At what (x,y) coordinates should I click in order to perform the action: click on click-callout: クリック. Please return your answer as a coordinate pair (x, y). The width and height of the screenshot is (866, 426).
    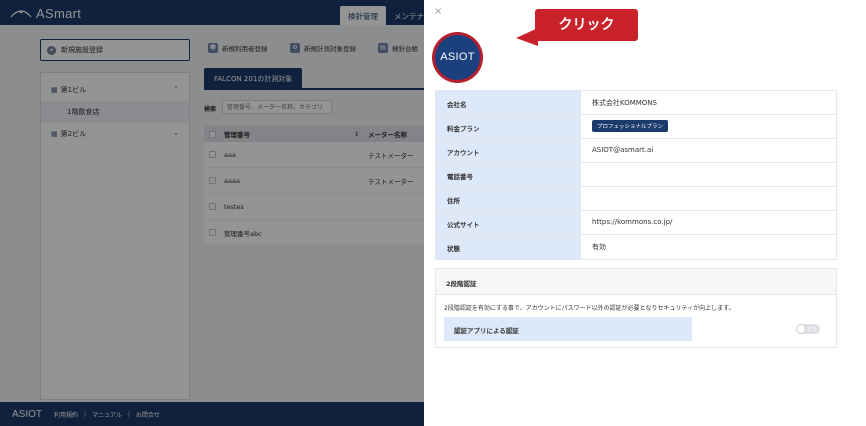
    Looking at the image, I should click on (586, 25).